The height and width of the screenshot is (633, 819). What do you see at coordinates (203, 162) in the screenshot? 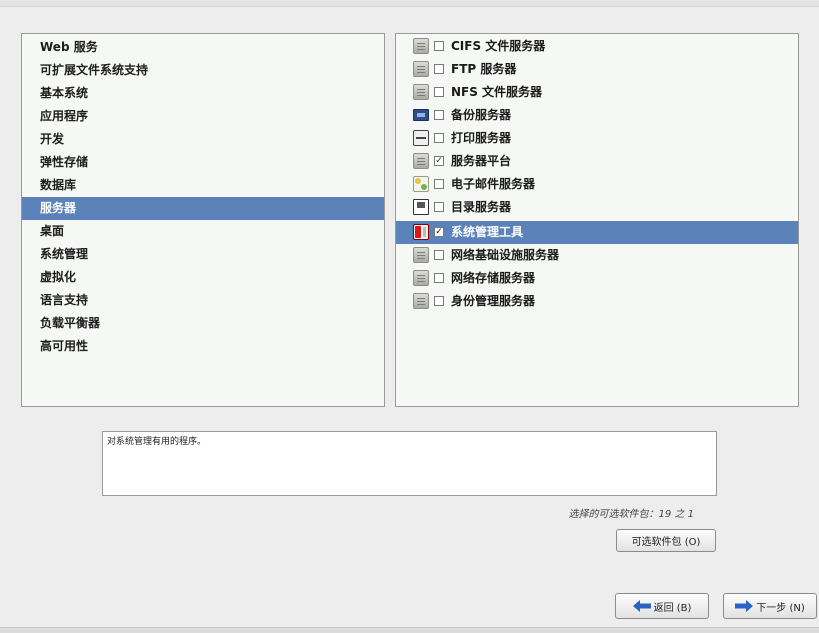
I see `category-item-resilient-storage: 弹性存储` at bounding box center [203, 162].